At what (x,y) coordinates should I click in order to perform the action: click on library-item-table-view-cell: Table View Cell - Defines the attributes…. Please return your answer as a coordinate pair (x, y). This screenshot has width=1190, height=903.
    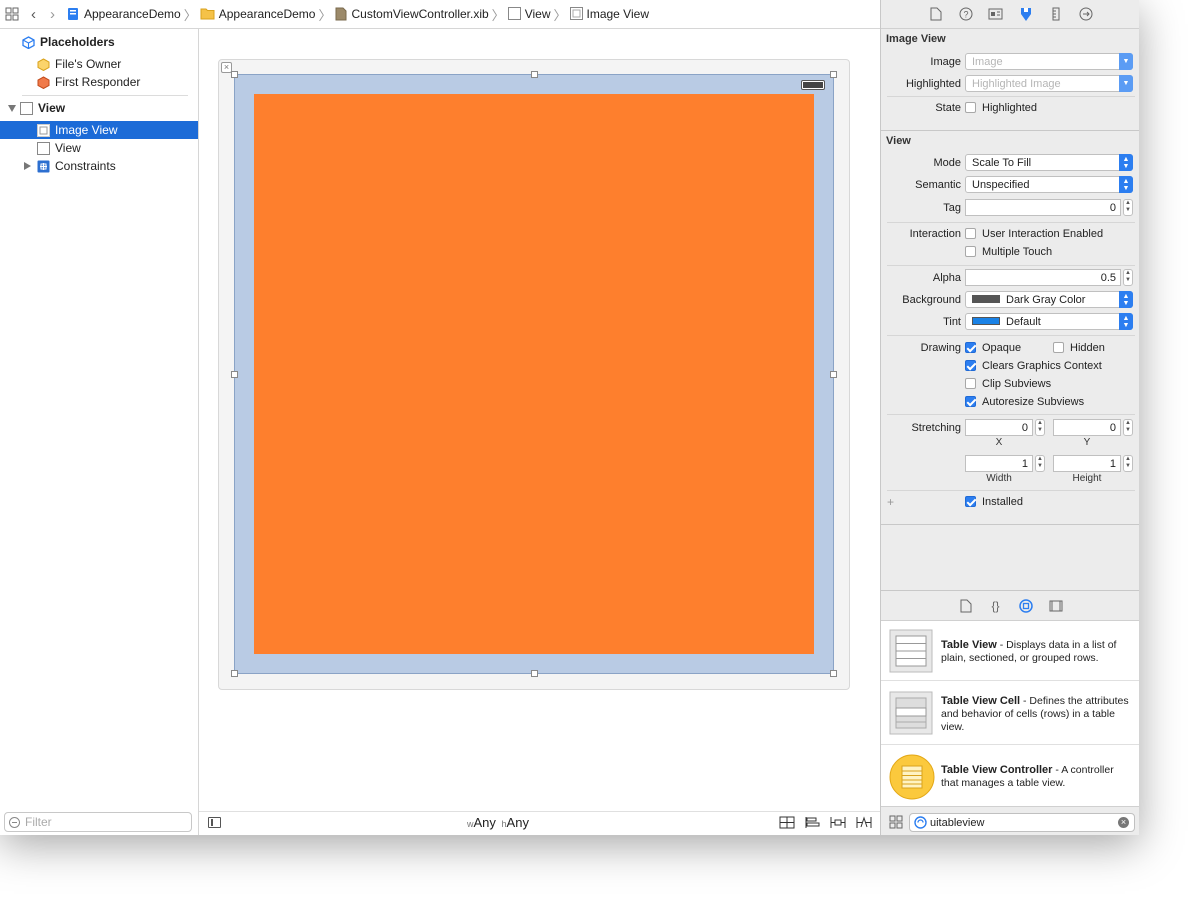
    Looking at the image, I should click on (1010, 713).